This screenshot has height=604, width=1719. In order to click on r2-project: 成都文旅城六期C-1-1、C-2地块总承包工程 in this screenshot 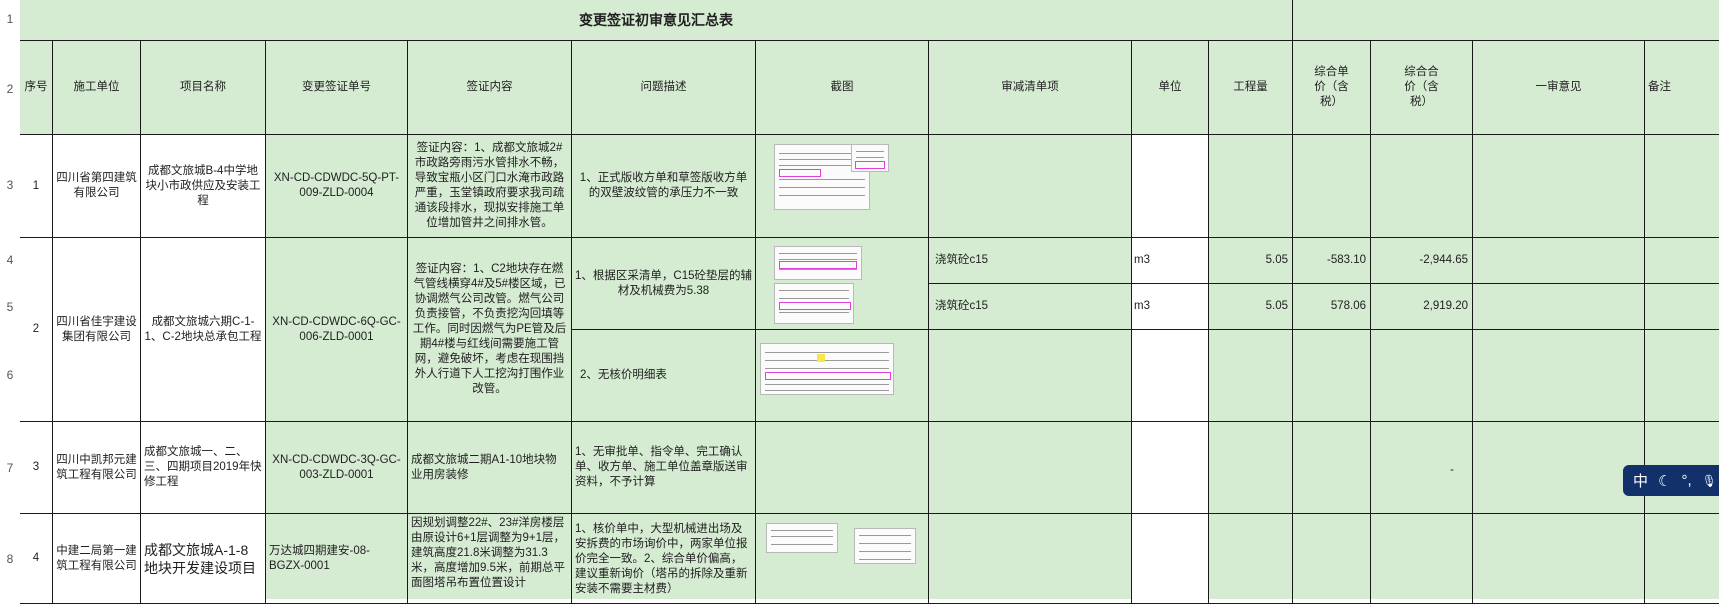, I will do `click(203, 330)`.